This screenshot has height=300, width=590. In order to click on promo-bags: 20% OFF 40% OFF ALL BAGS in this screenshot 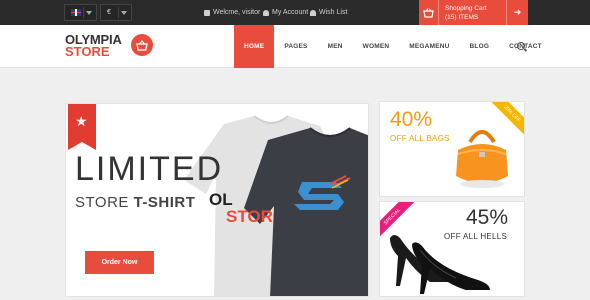, I will do `click(452, 149)`.